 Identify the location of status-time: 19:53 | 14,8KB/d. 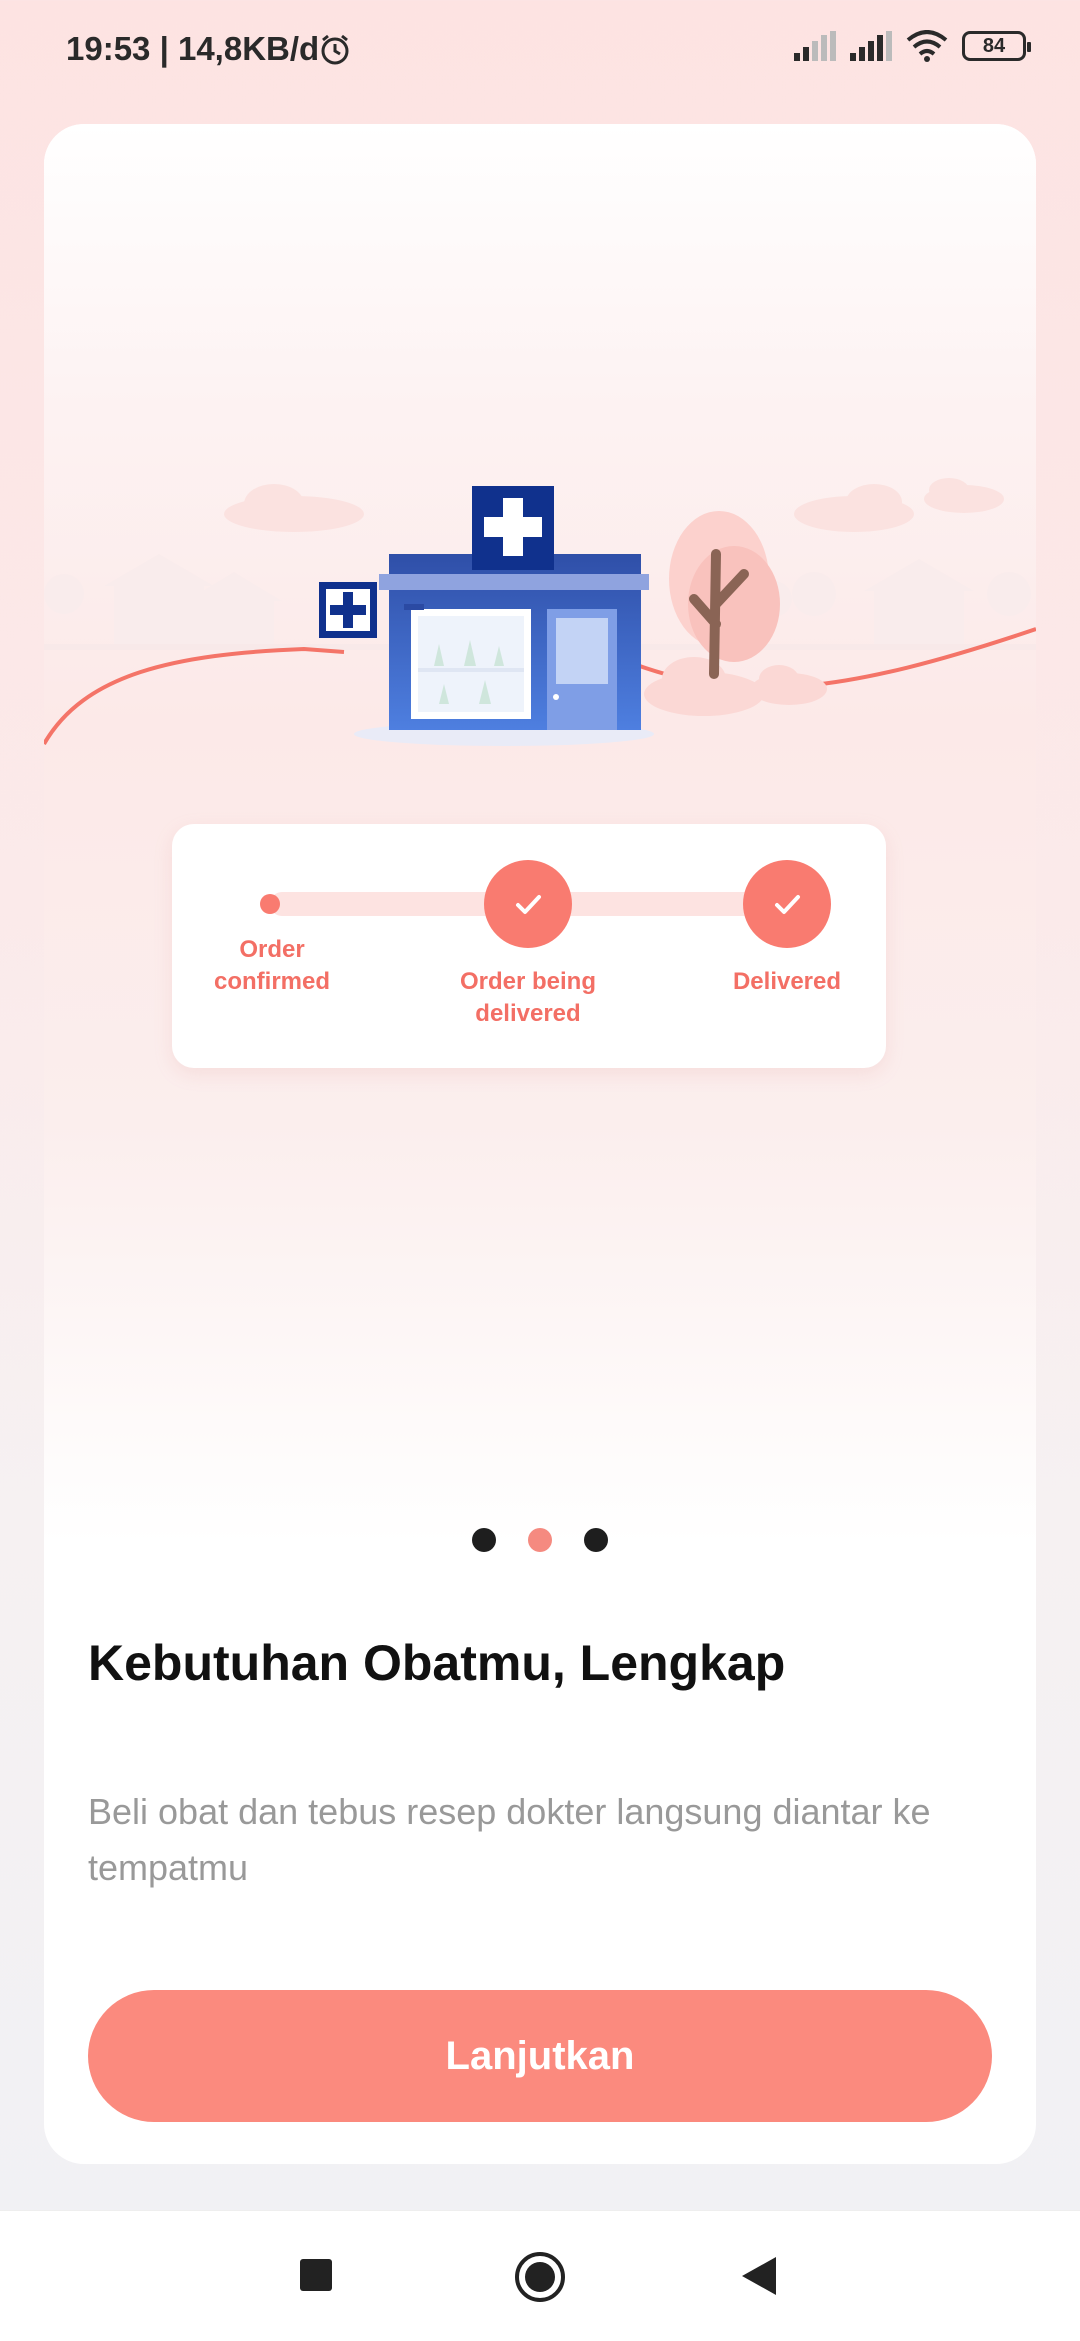
(193, 48).